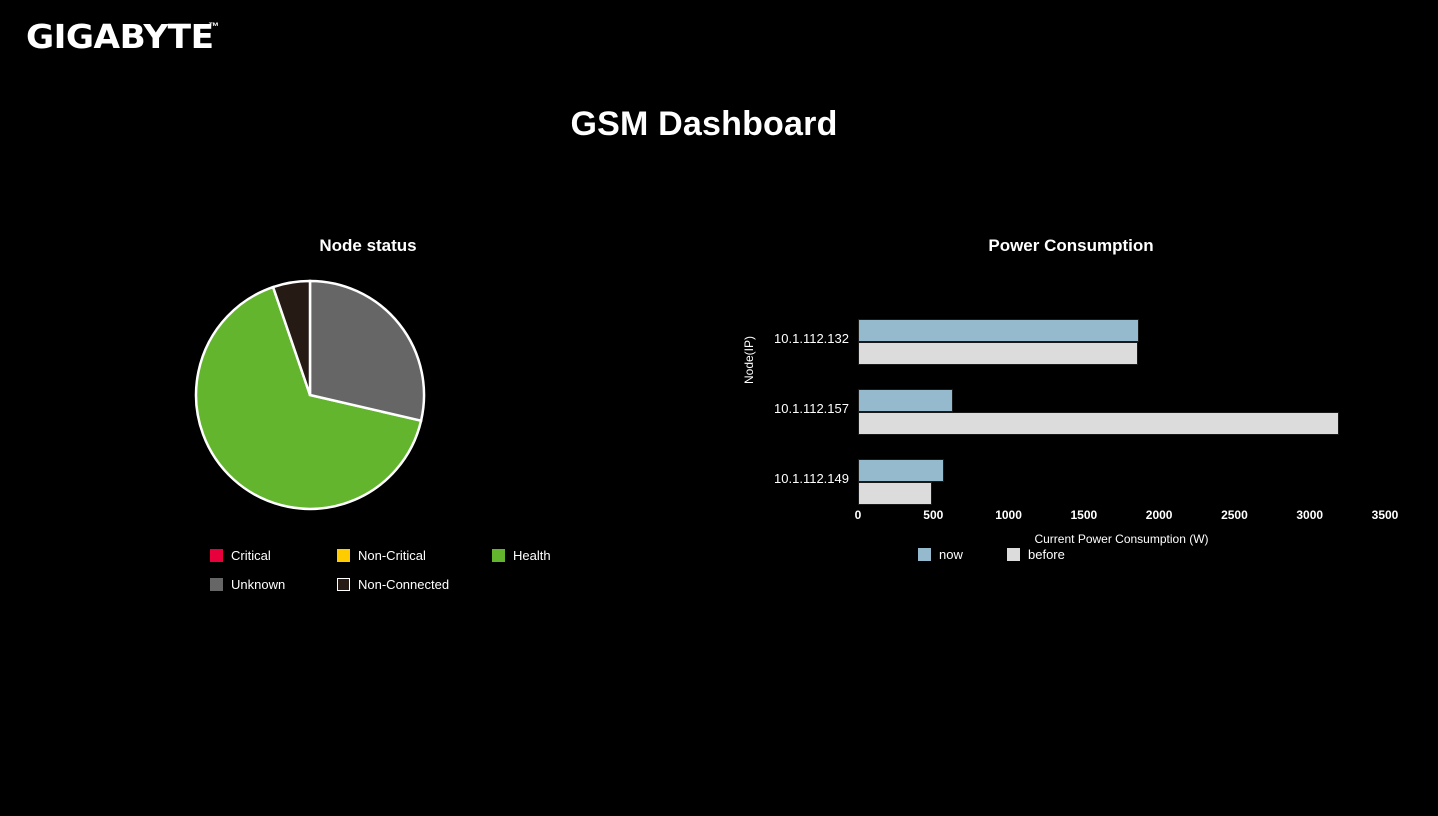 This screenshot has height=816, width=1438. What do you see at coordinates (1385, 515) in the screenshot?
I see `x-axis-tick: 3500` at bounding box center [1385, 515].